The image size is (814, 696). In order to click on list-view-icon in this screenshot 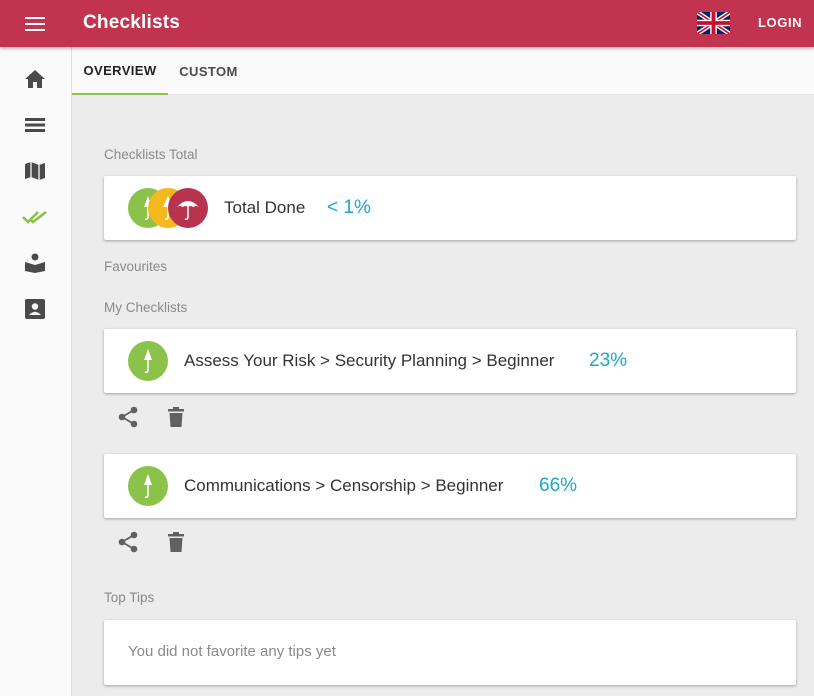, I will do `click(35, 125)`.